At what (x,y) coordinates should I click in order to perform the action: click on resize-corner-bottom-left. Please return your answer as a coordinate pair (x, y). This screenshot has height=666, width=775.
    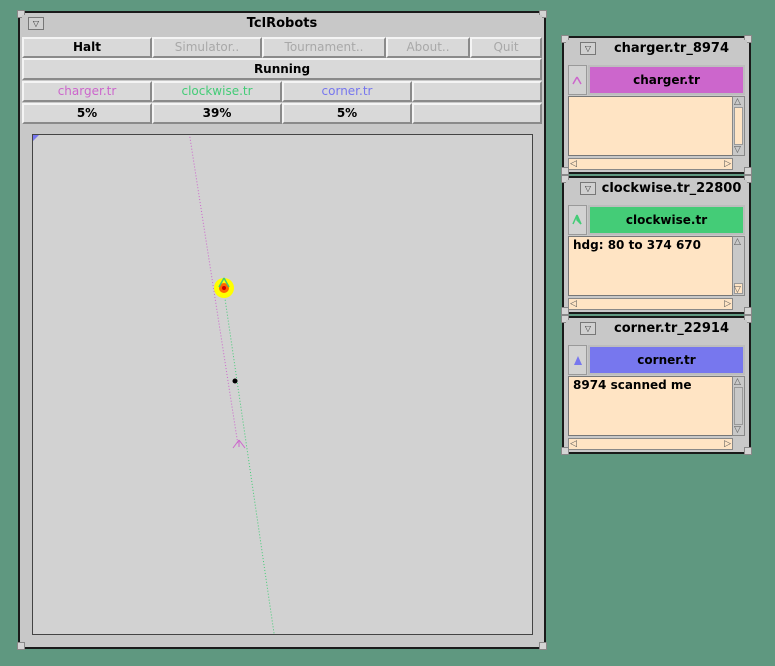
    Looking at the image, I should click on (21, 646).